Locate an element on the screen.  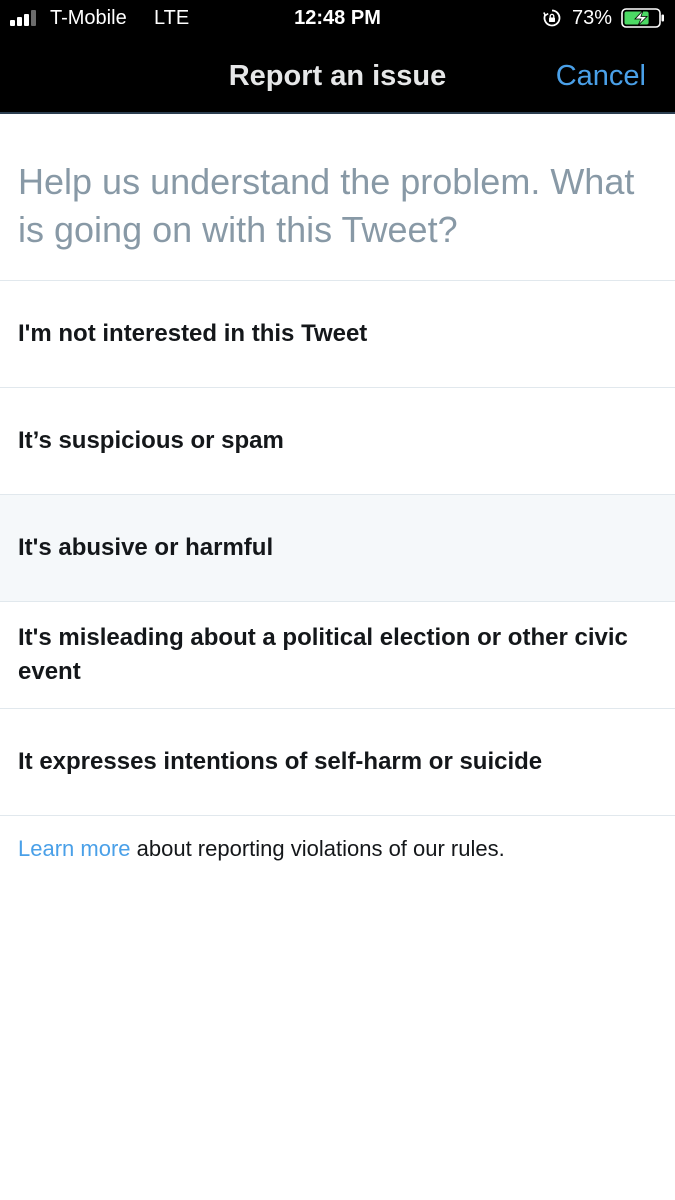
option-suspicious-spam: It’s suspicious or spam is located at coordinates (337, 441).